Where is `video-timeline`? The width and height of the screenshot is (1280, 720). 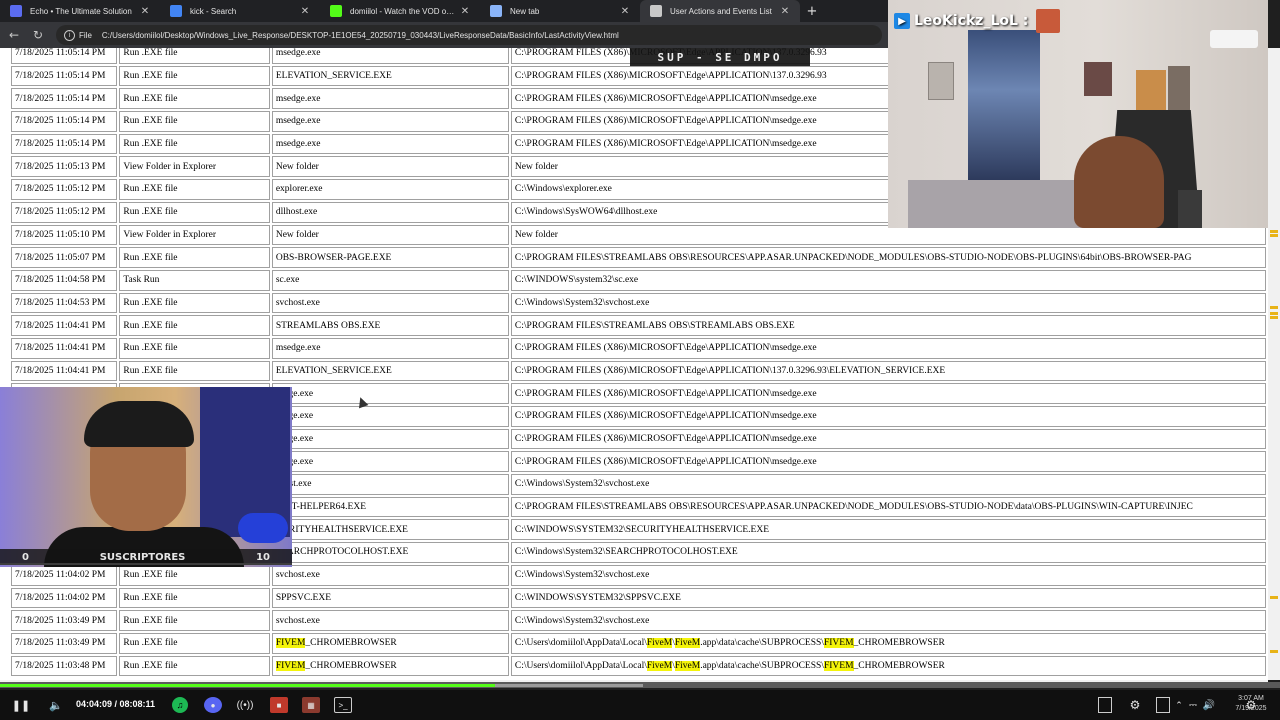 video-timeline is located at coordinates (640, 685).